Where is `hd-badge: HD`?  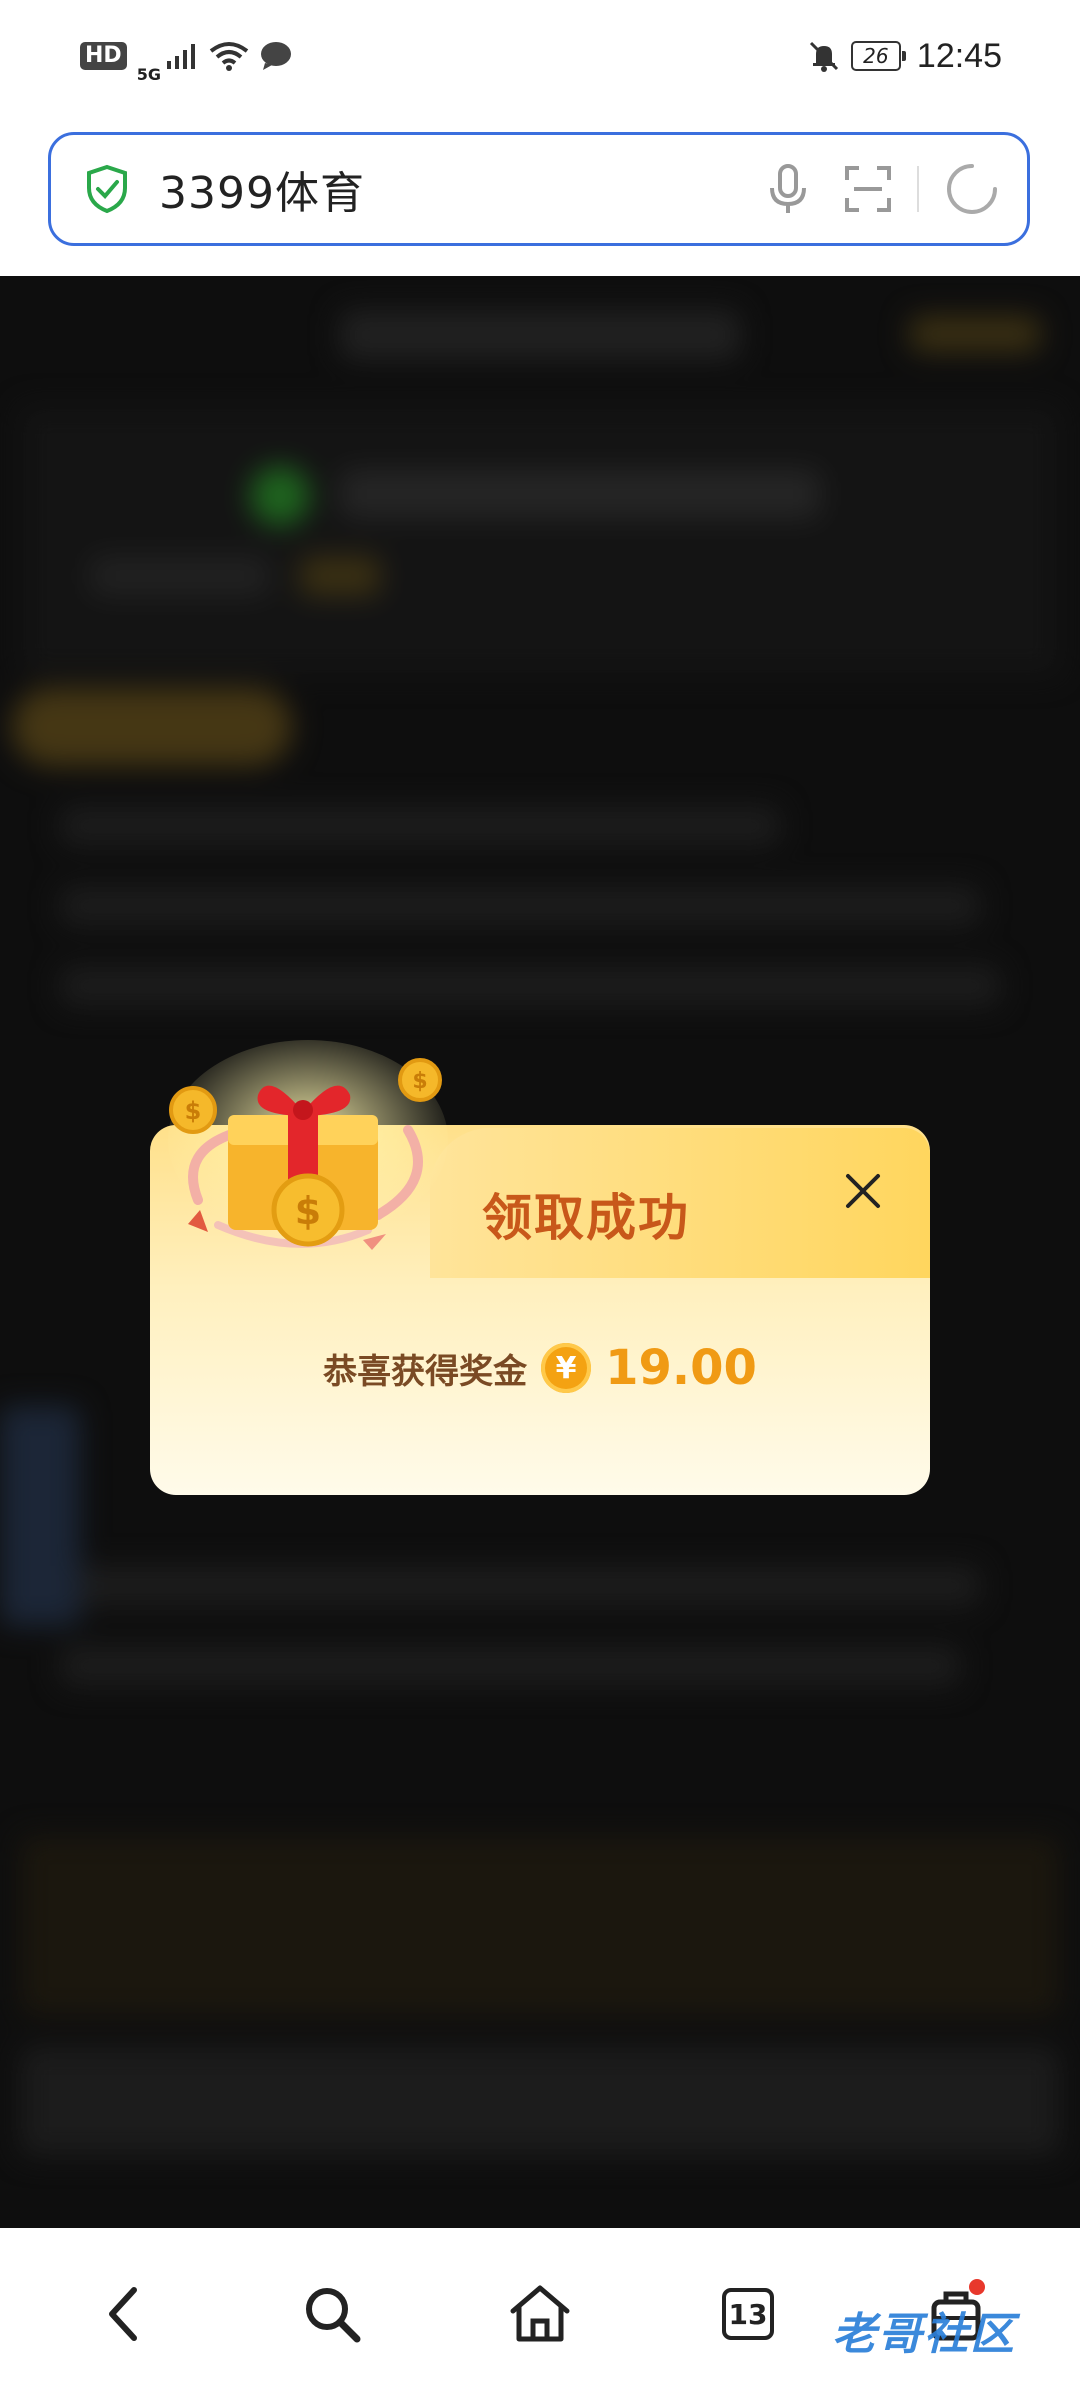
hd-badge: HD is located at coordinates (103, 56).